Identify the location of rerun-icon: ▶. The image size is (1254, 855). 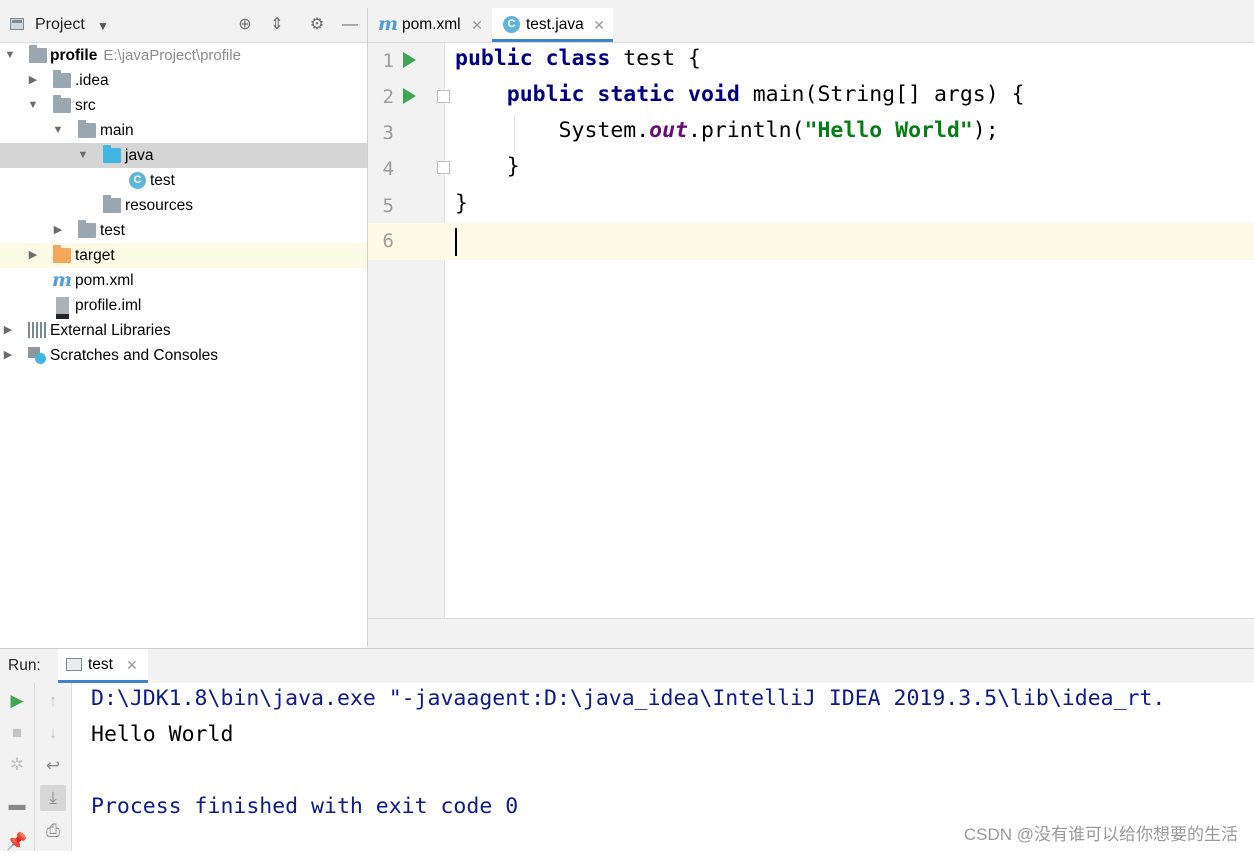
(17, 701).